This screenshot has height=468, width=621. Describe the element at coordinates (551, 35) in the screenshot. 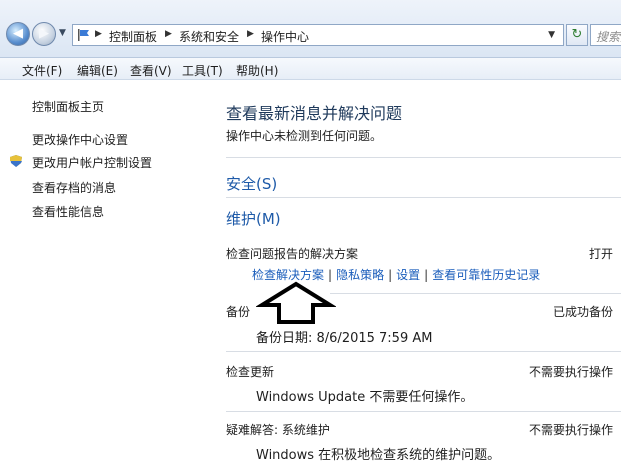

I see `address-dropdown-icon: ▼` at that location.